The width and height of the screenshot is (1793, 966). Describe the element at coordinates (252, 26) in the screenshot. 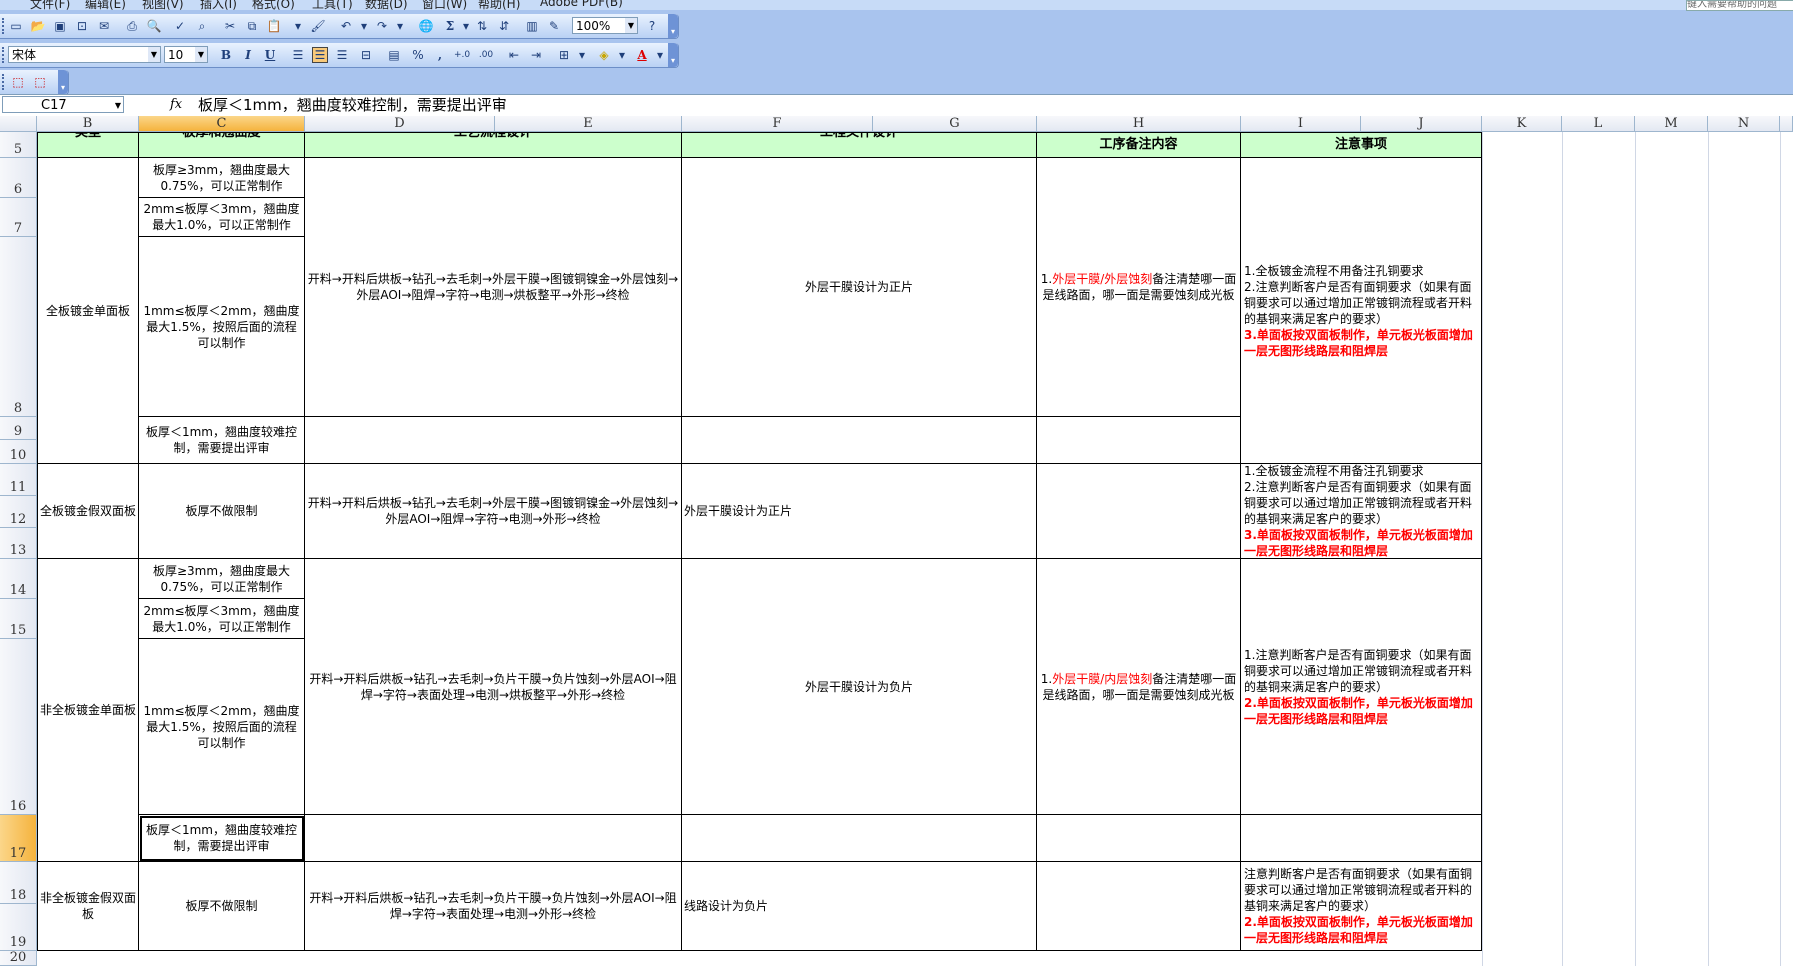

I see `copy-icon: ⧉` at that location.